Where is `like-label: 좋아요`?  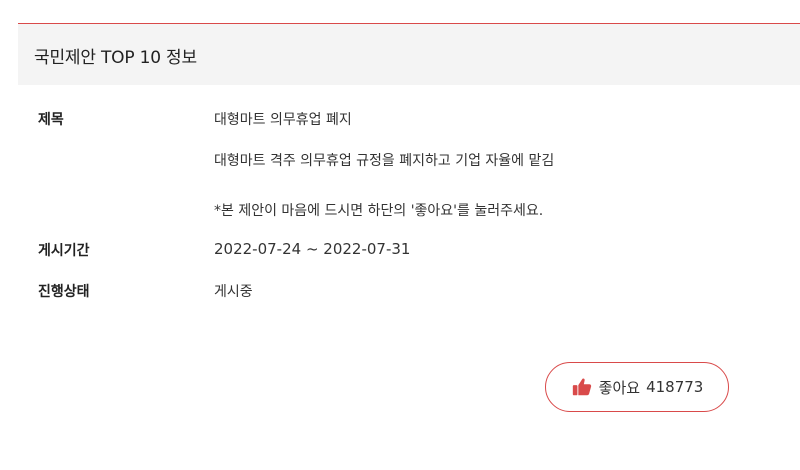
like-label: 좋아요 is located at coordinates (619, 387).